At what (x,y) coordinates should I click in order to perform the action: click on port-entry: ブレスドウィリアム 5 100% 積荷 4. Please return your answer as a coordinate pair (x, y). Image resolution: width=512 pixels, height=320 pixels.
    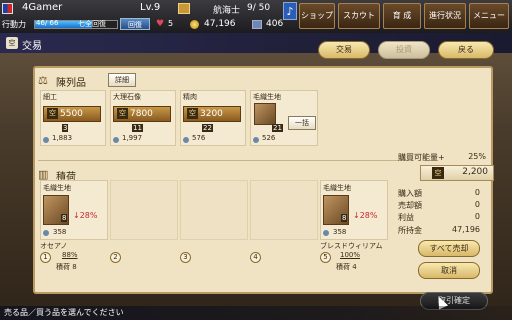
    Looking at the image, I should click on (366, 258).